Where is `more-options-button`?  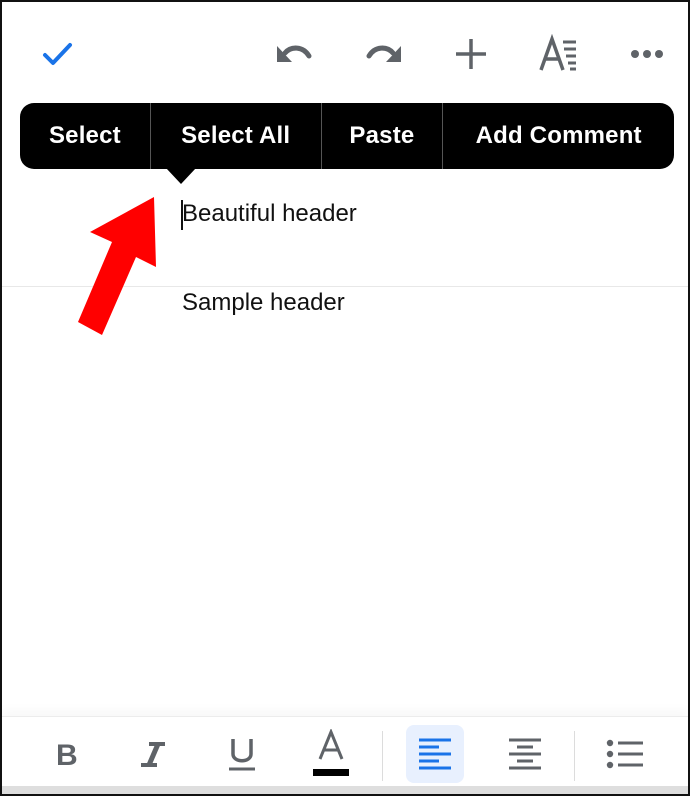 more-options-button is located at coordinates (647, 54).